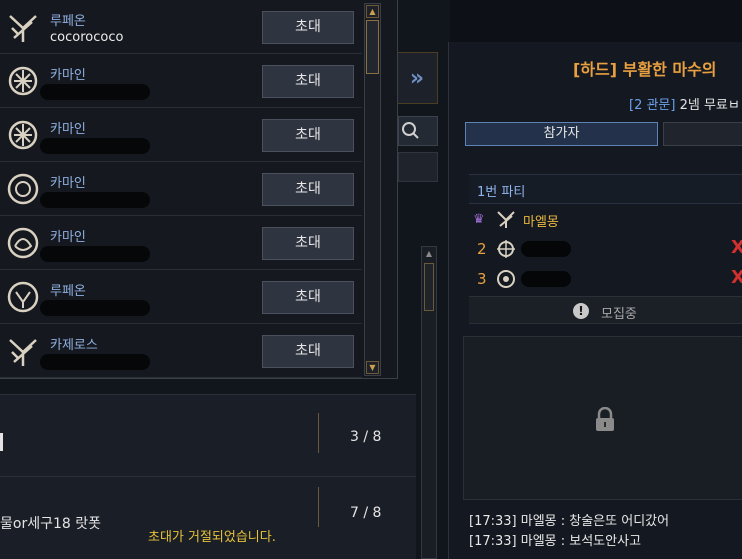  I want to click on status-message: 초대가 거절되었습니다., so click(212, 537).